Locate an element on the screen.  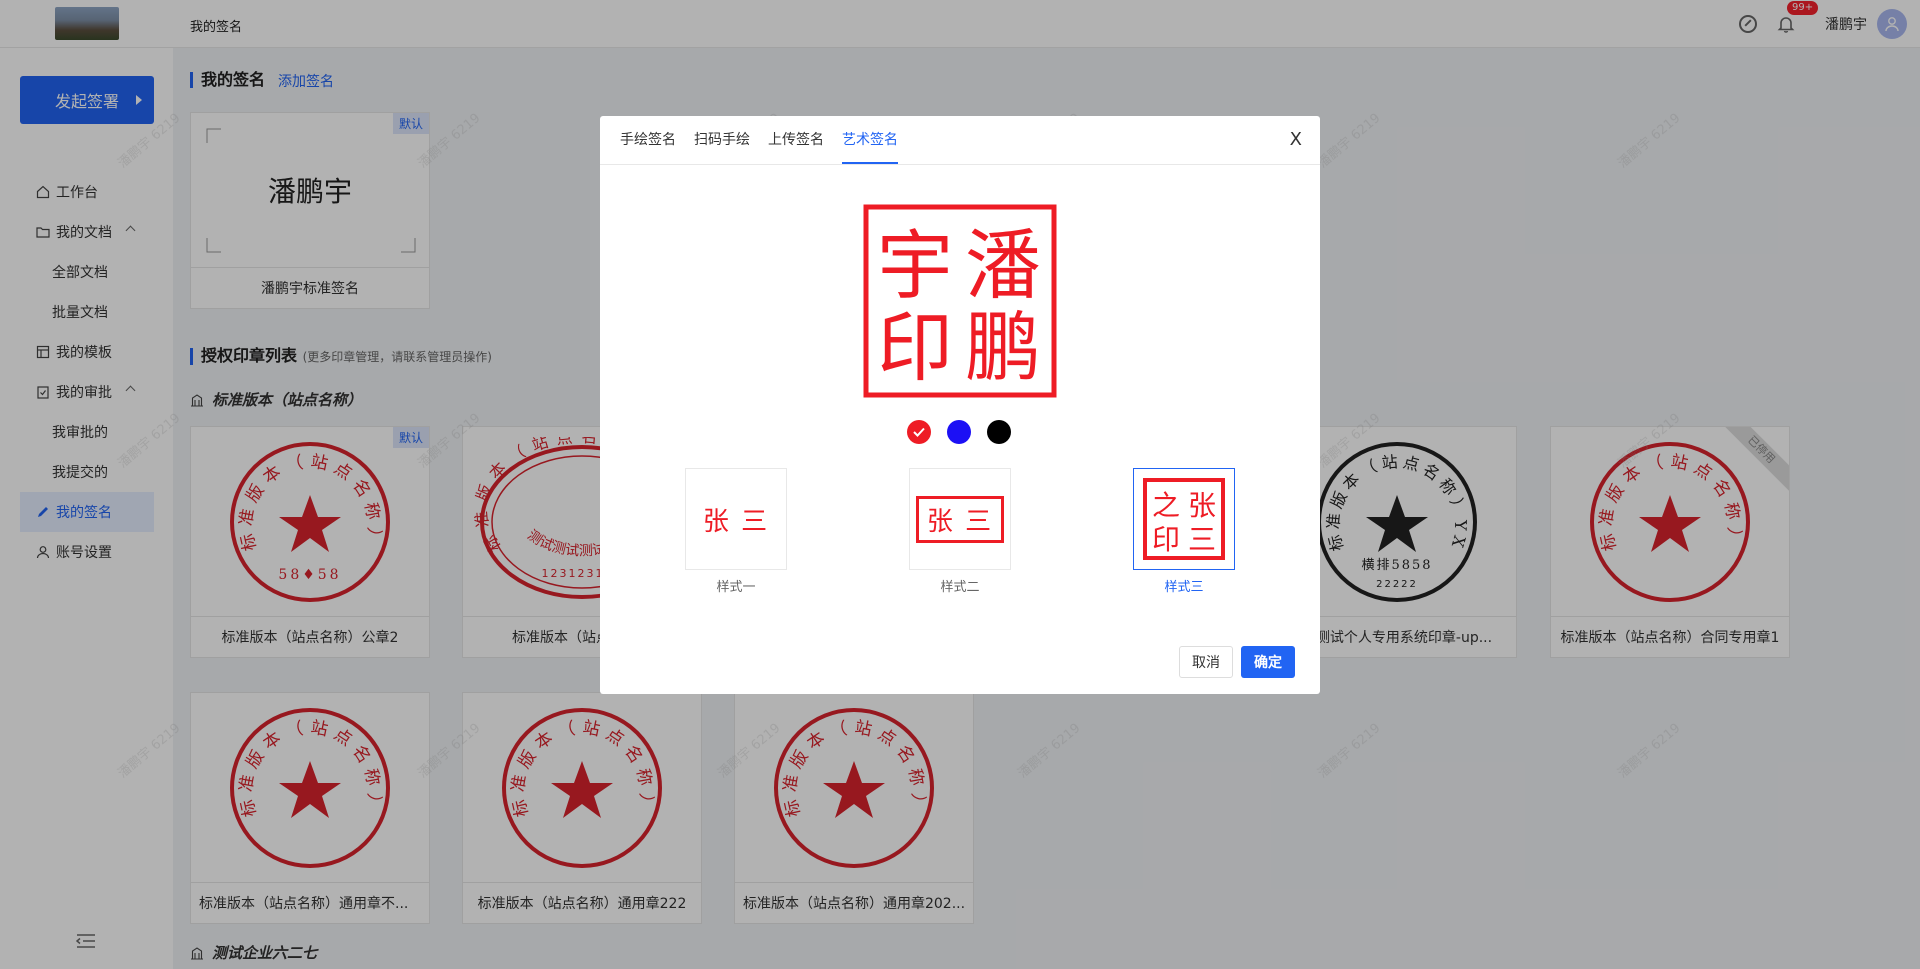
tab-hand-drawn: 手绘签名 is located at coordinates (648, 140).